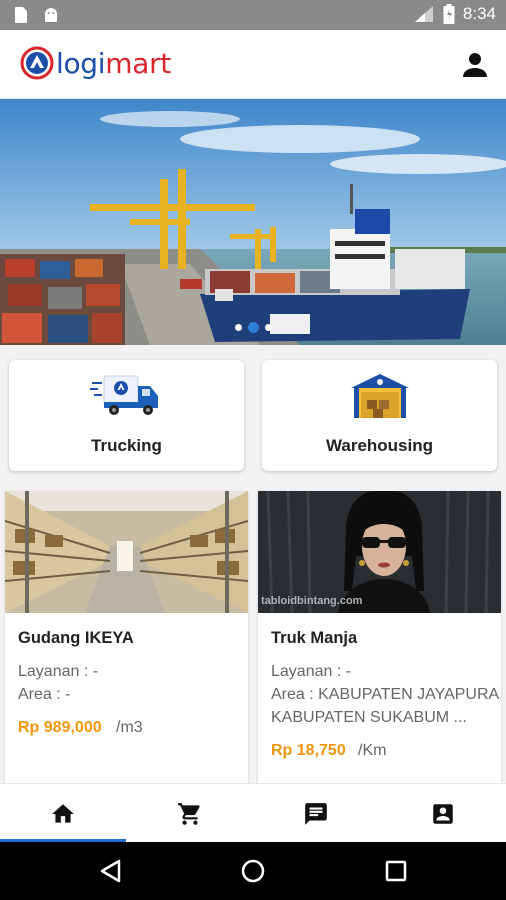 The width and height of the screenshot is (506, 900). What do you see at coordinates (312, 601) in the screenshot?
I see `photo-watermark: tabloidbintang.com` at bounding box center [312, 601].